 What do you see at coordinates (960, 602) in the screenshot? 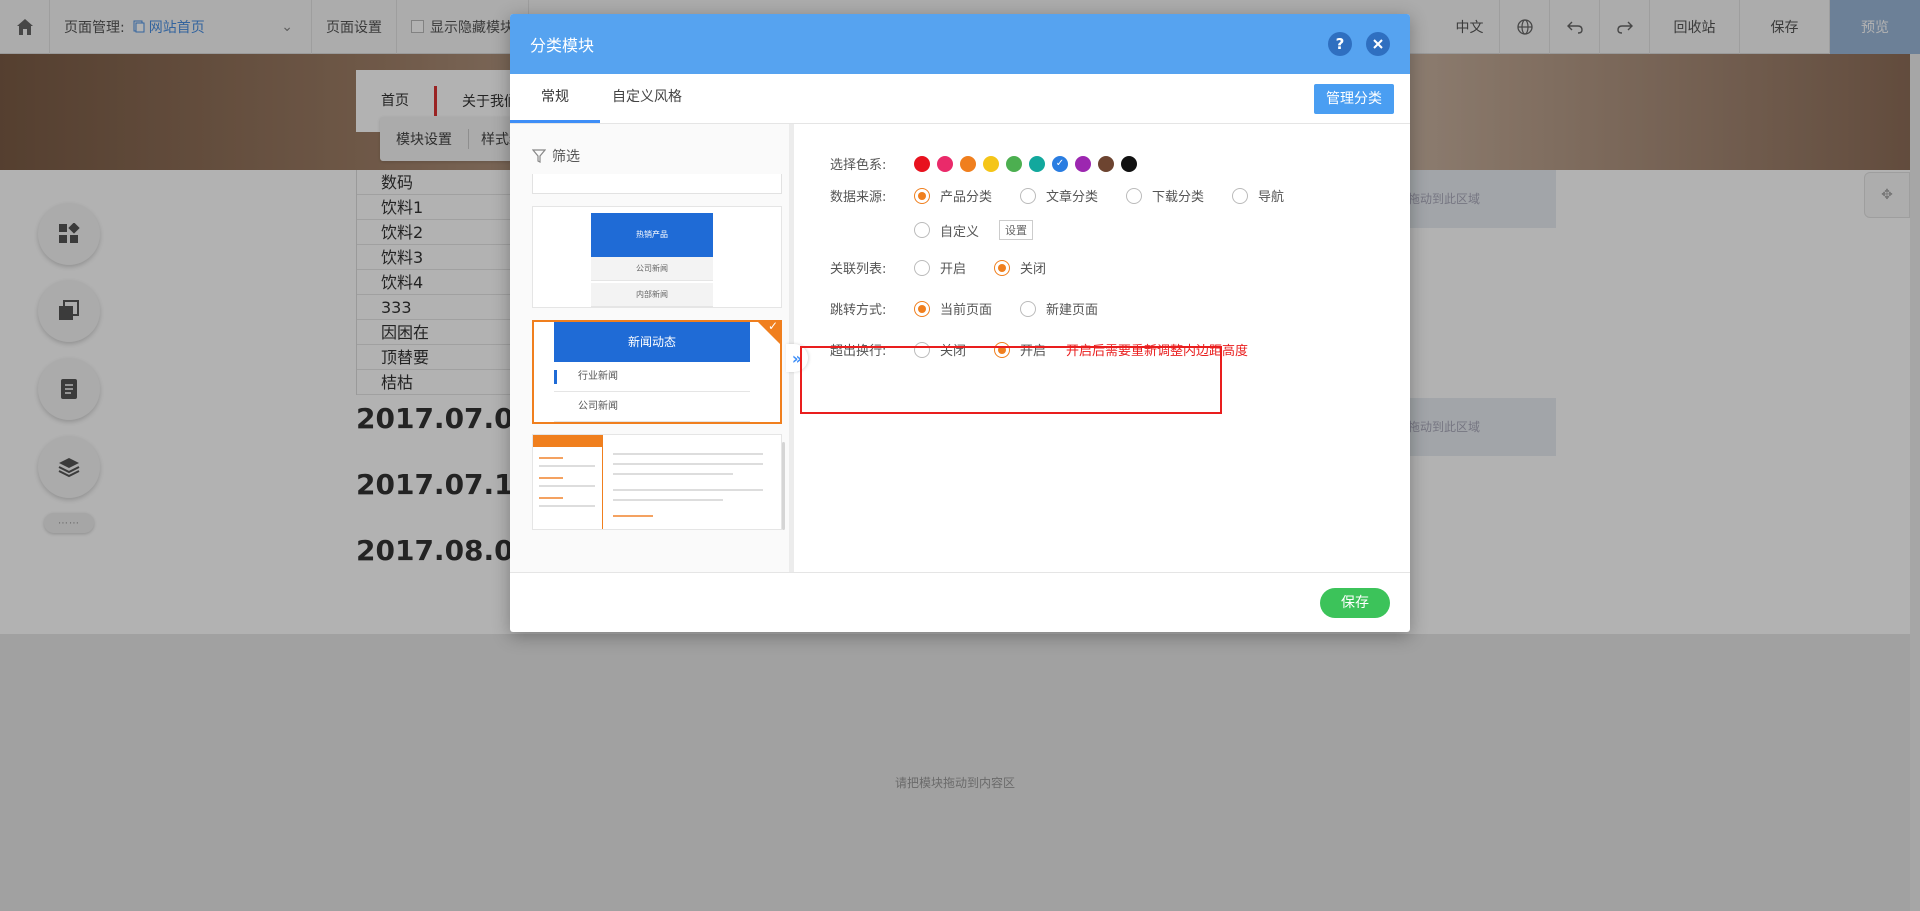
I see `dialog-footer: 保存` at bounding box center [960, 602].